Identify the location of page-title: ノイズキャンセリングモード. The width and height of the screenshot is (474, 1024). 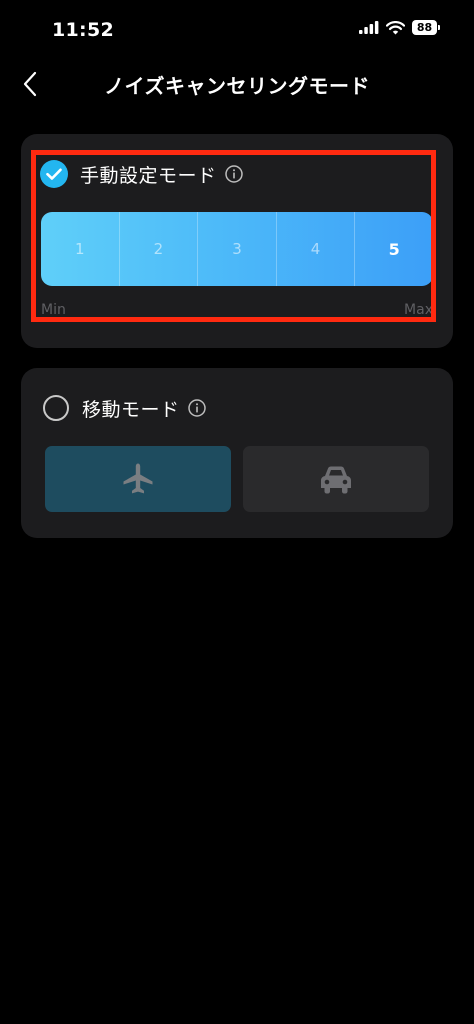
(237, 86).